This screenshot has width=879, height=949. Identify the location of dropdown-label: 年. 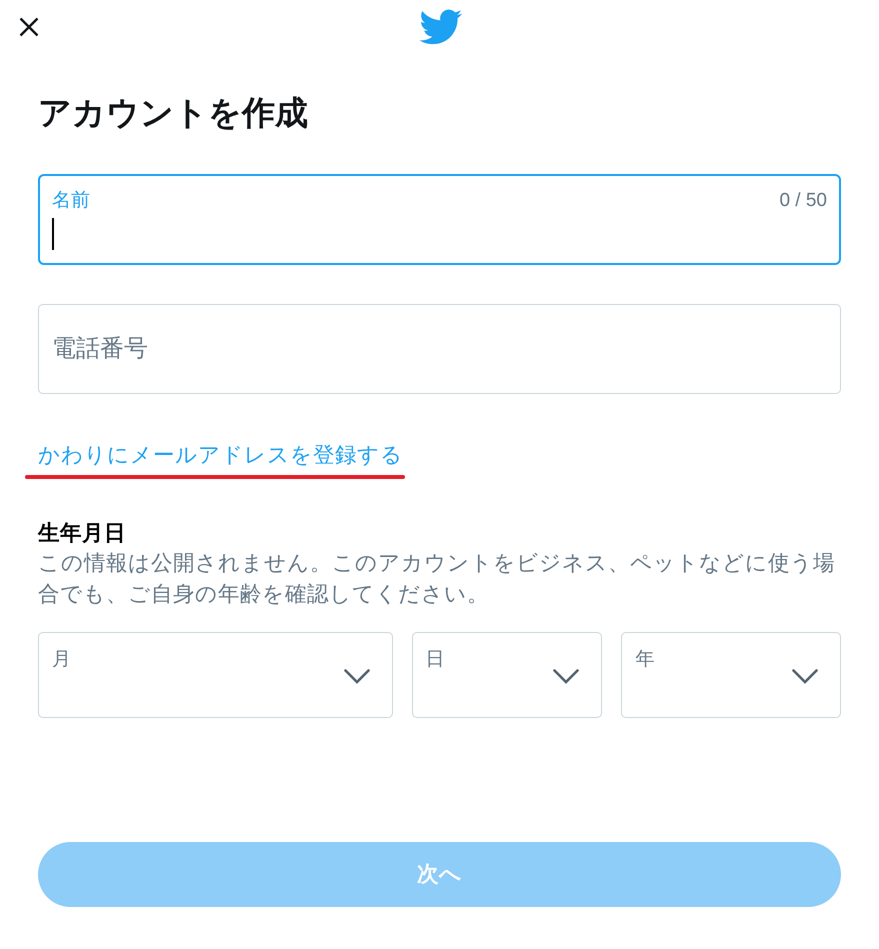
(644, 660).